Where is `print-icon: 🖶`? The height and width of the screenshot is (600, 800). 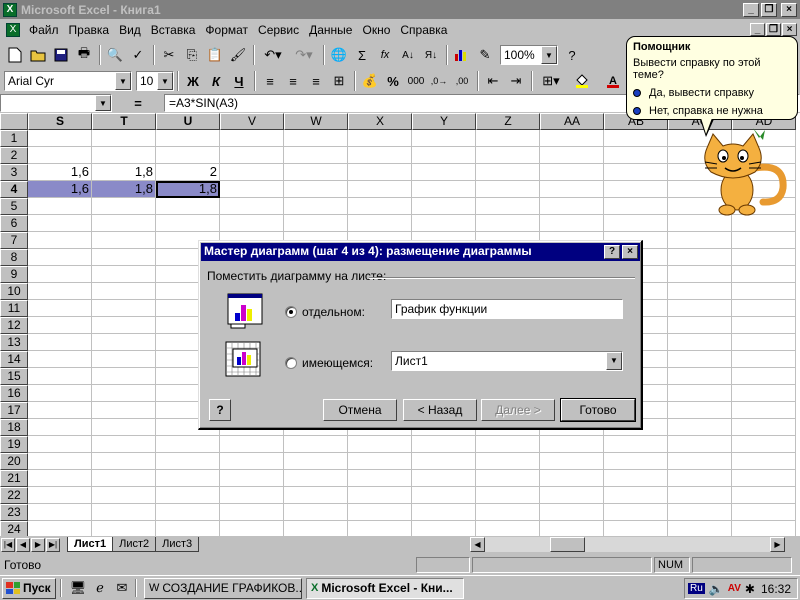 print-icon: 🖶 is located at coordinates (84, 55).